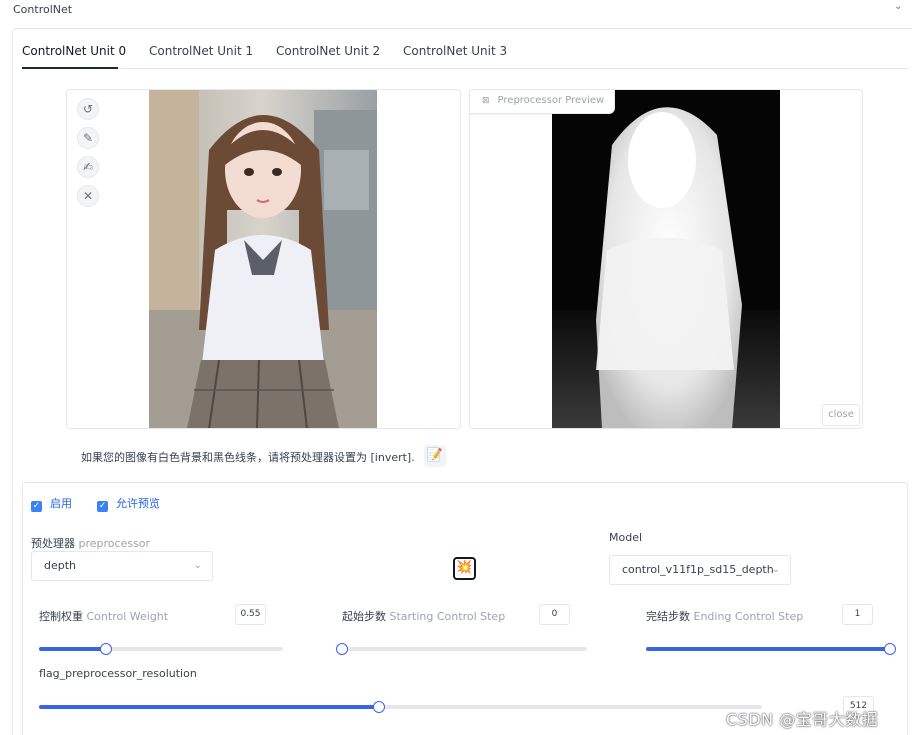 Image resolution: width=912 pixels, height=735 pixels. I want to click on model-value: control_v11f1p_sd15_depth, so click(698, 569).